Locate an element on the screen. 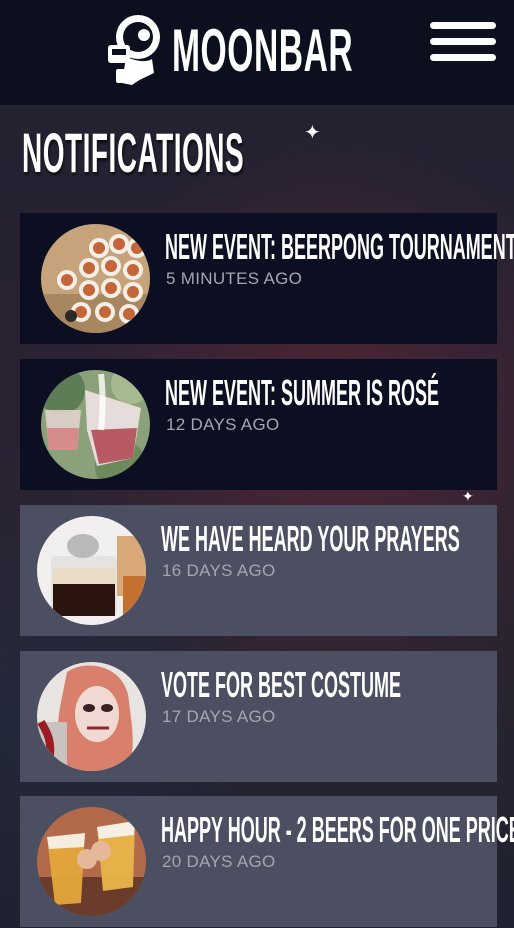 The height and width of the screenshot is (928, 514). notification-card: WE HAVE HEARD YOUR PRAYERS 16 DAYS AGO is located at coordinates (258, 570).